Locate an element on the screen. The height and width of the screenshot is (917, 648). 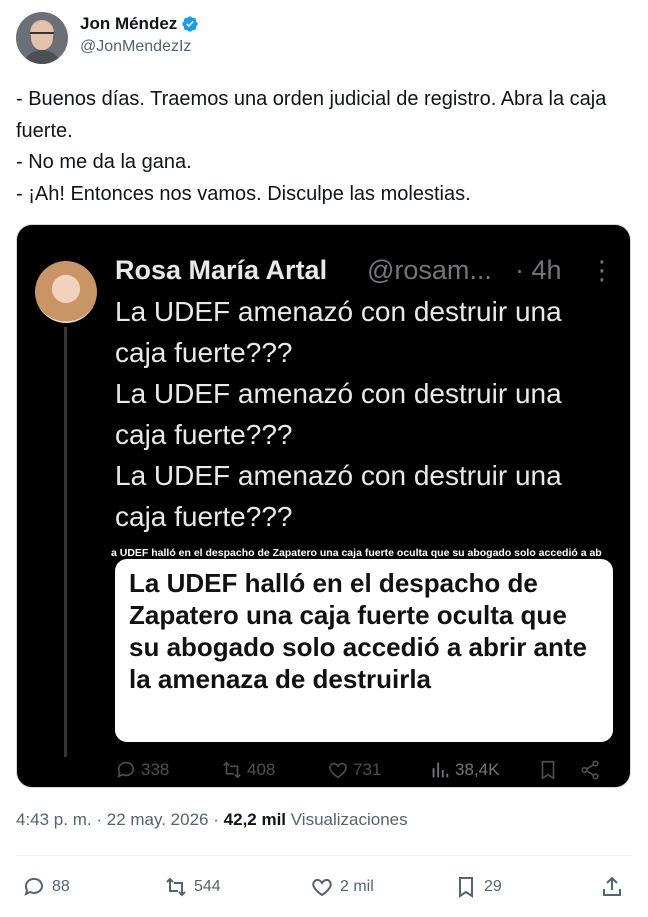
author-name-row: Jon Méndez is located at coordinates (139, 24).